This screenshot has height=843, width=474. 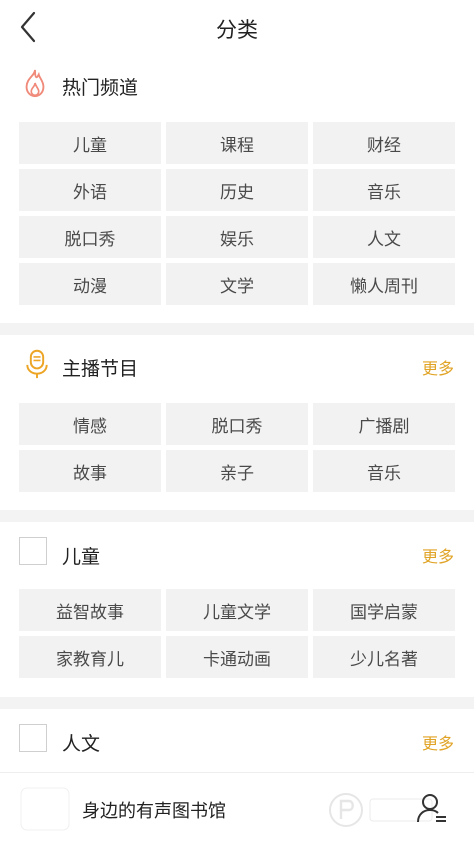 What do you see at coordinates (237, 237) in the screenshot?
I see `category-chip: 娱乐` at bounding box center [237, 237].